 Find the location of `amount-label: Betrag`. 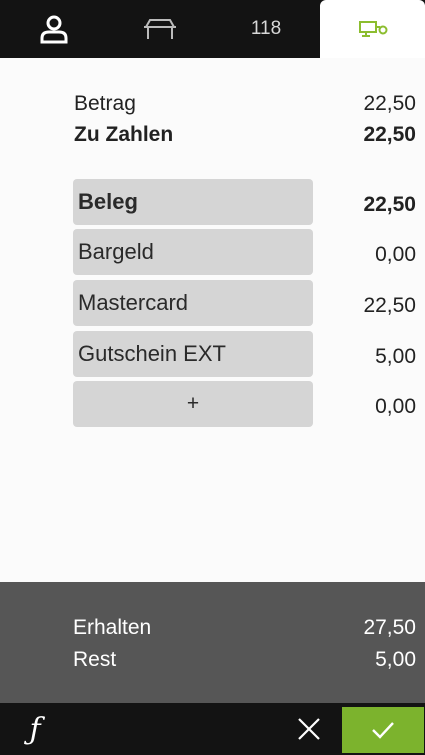

amount-label: Betrag is located at coordinates (105, 103).